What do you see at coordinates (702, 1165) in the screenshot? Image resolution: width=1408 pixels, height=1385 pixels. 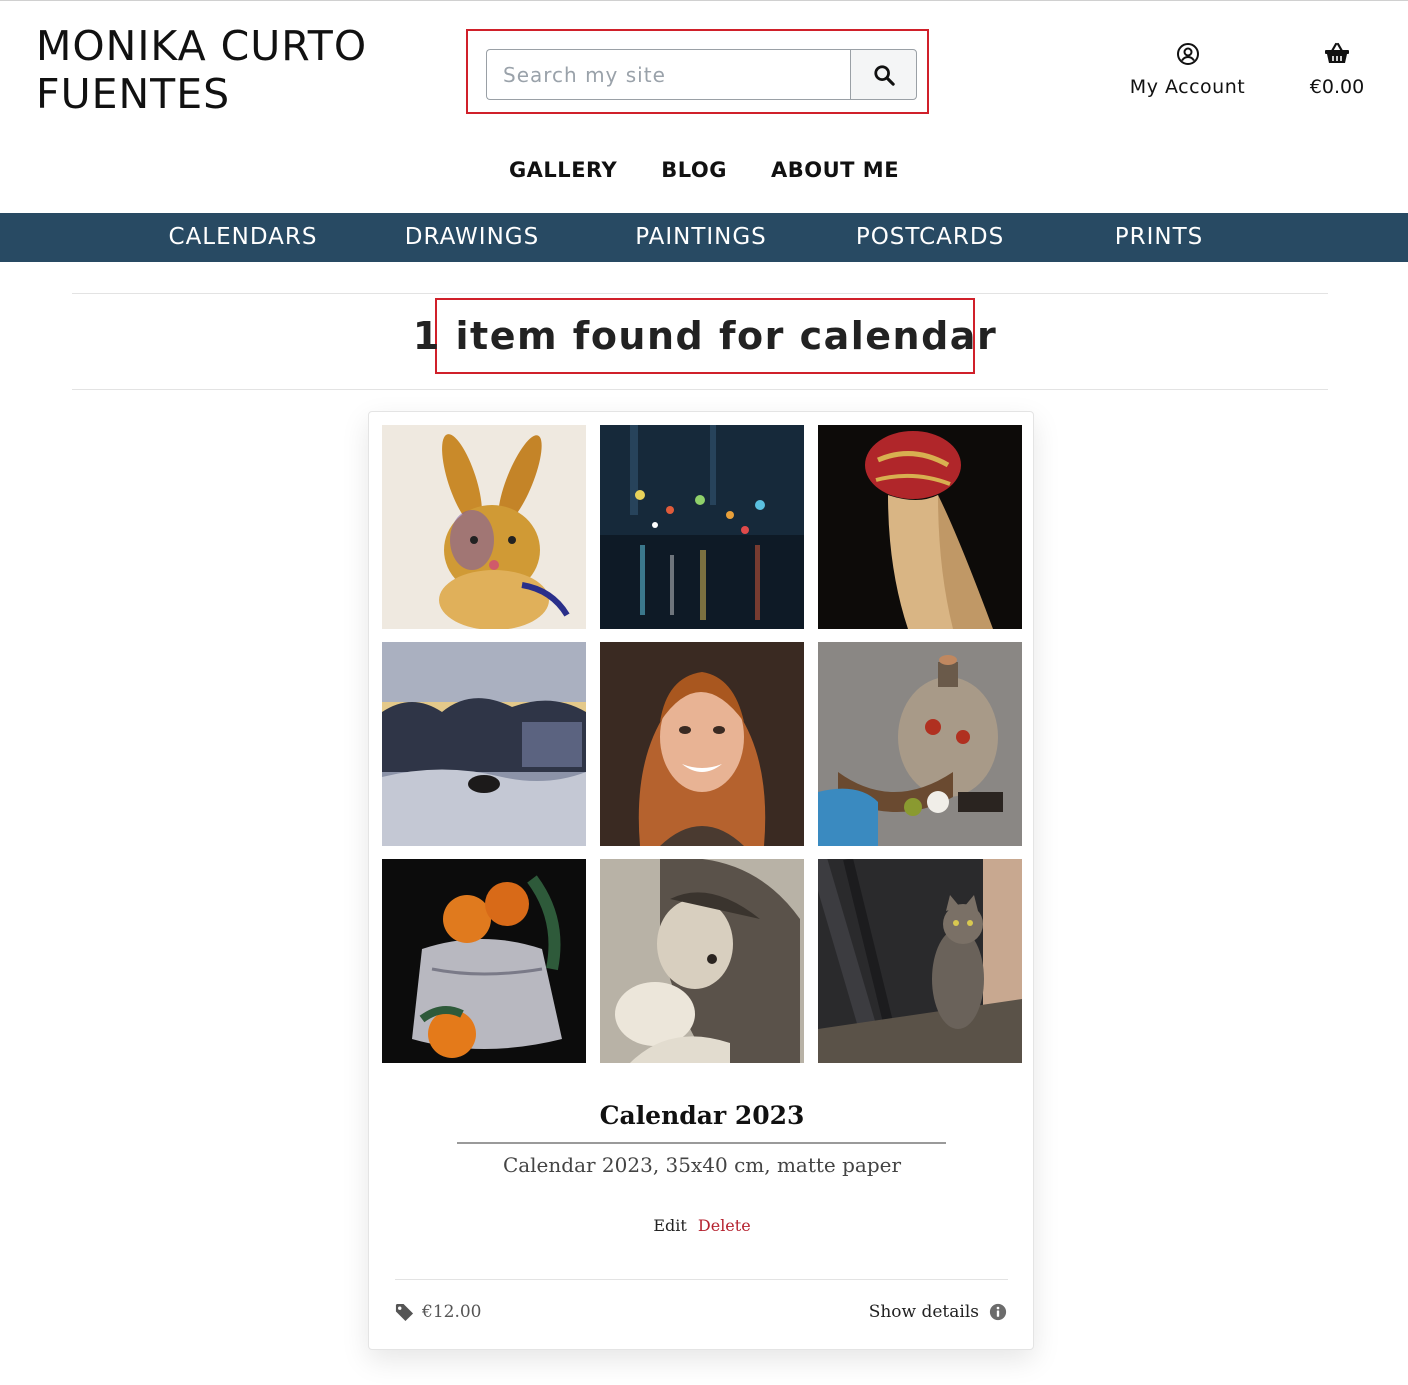 I see `product-description: Calendar 2023, 35x40 cm, matte paper` at bounding box center [702, 1165].